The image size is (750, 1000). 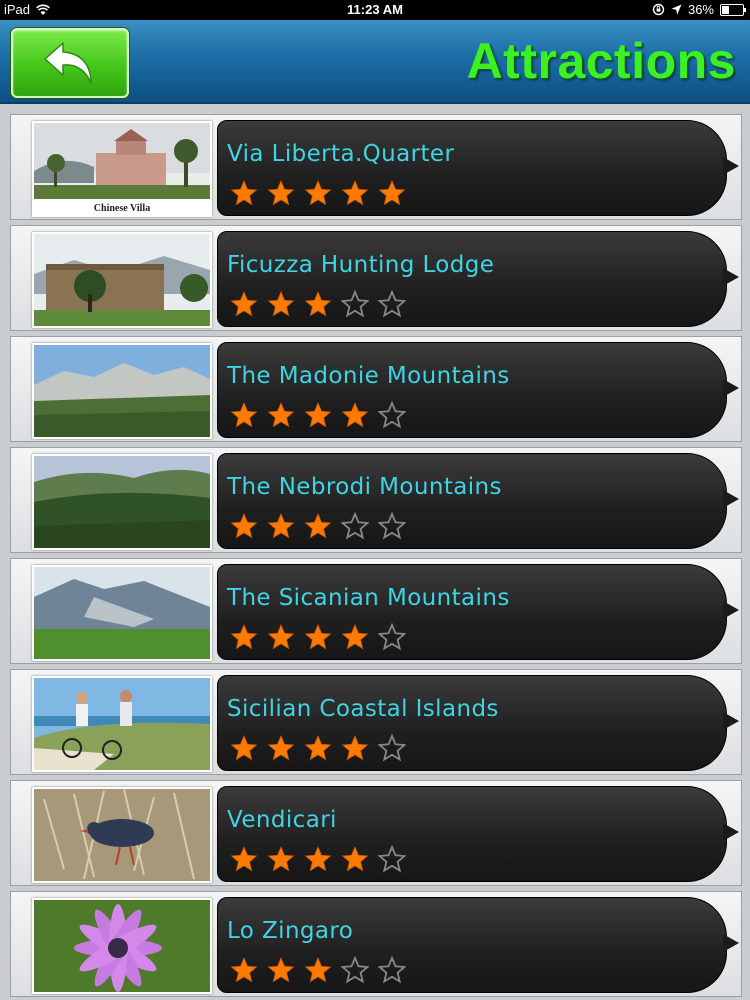 I want to click on attraction-info-bubble: Sicilian Coastal Islands, so click(x=478, y=723).